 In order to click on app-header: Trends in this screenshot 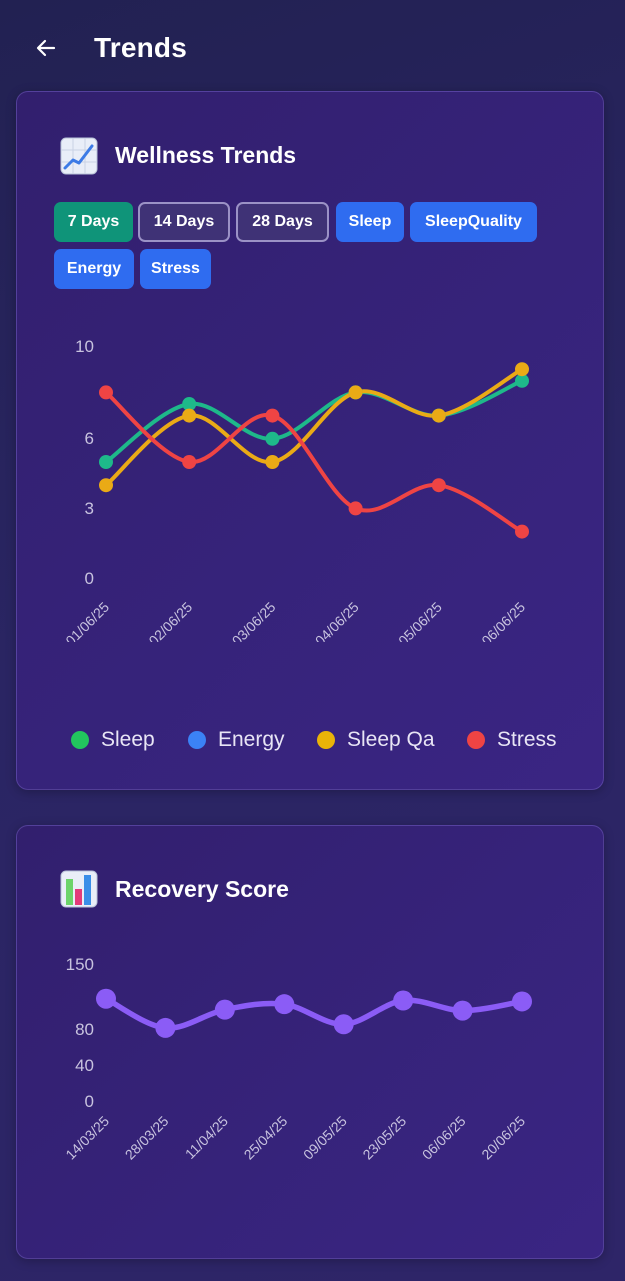, I will do `click(312, 46)`.